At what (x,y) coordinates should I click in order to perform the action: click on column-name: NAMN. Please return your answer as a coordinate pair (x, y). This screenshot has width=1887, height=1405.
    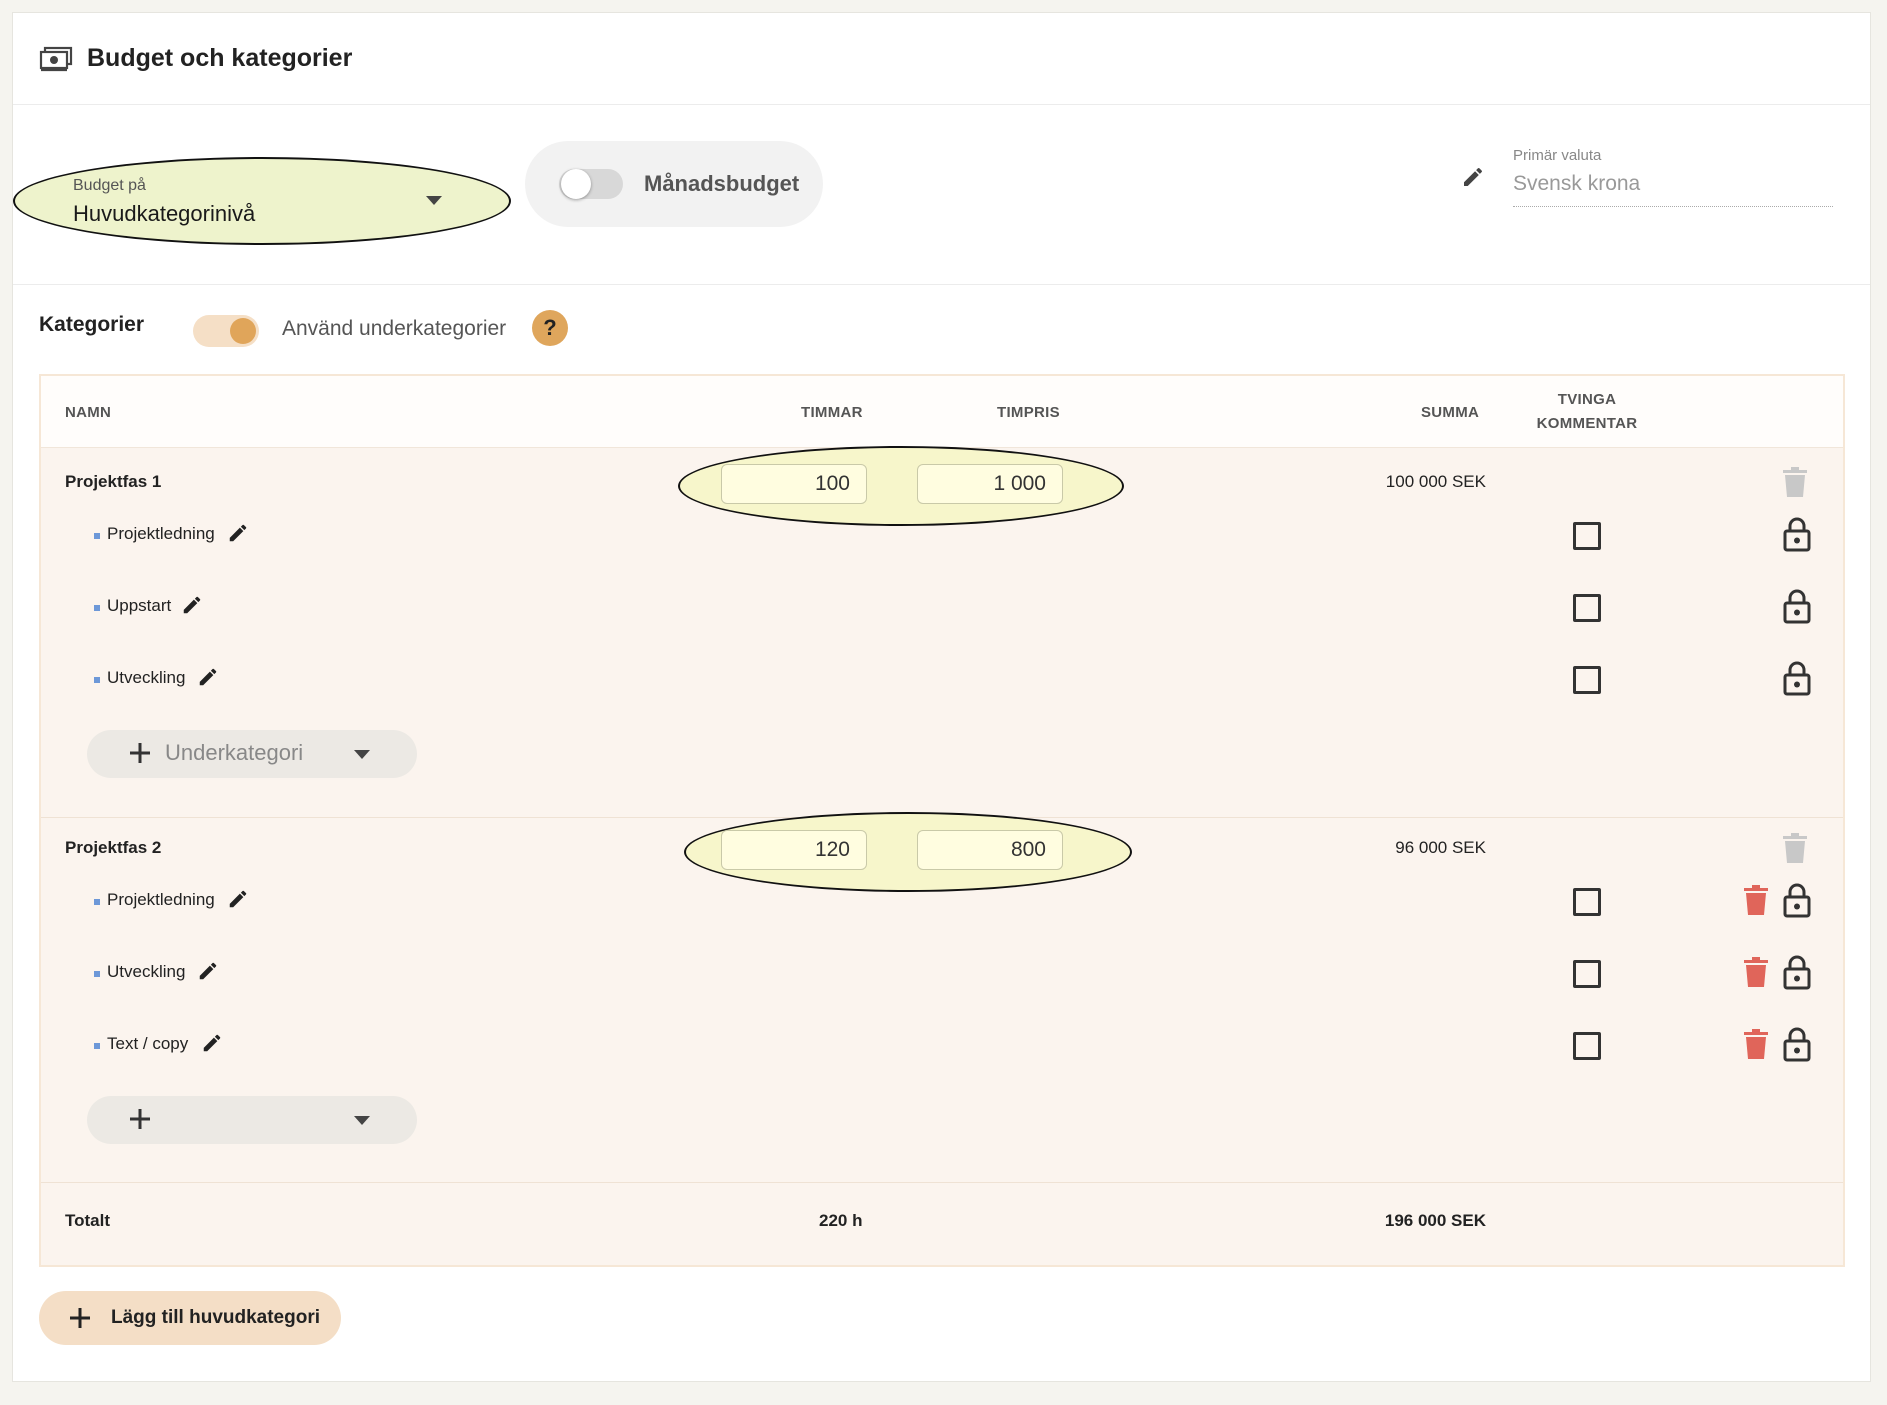
    Looking at the image, I should click on (88, 412).